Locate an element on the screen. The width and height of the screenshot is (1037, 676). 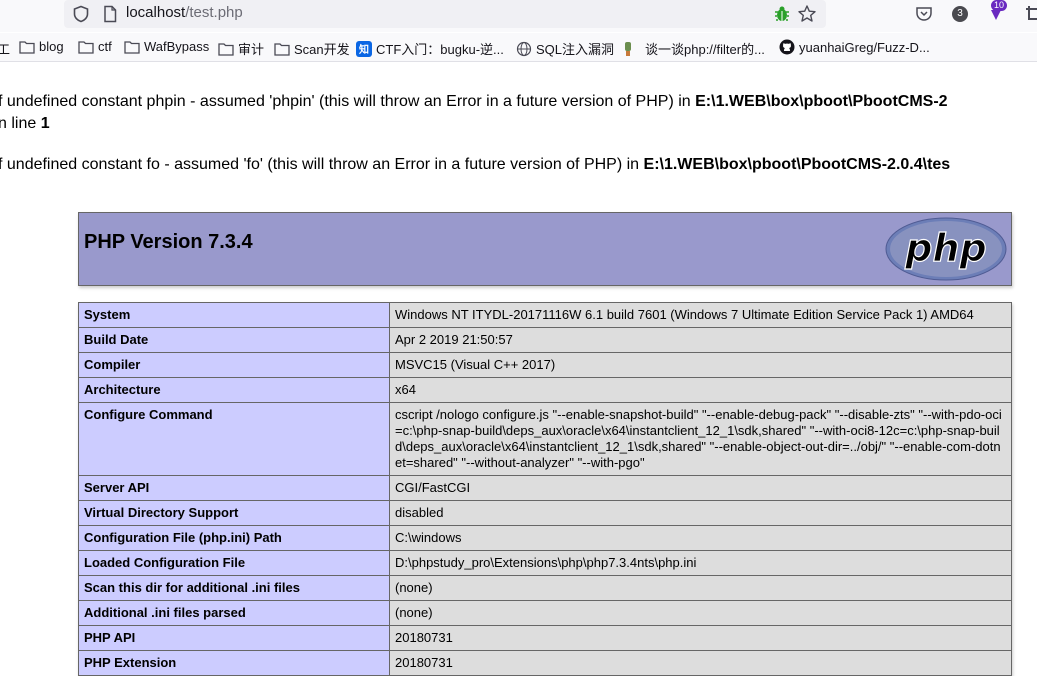
phpinfo-header: PHP Version 7.3.4 php is located at coordinates (545, 249).